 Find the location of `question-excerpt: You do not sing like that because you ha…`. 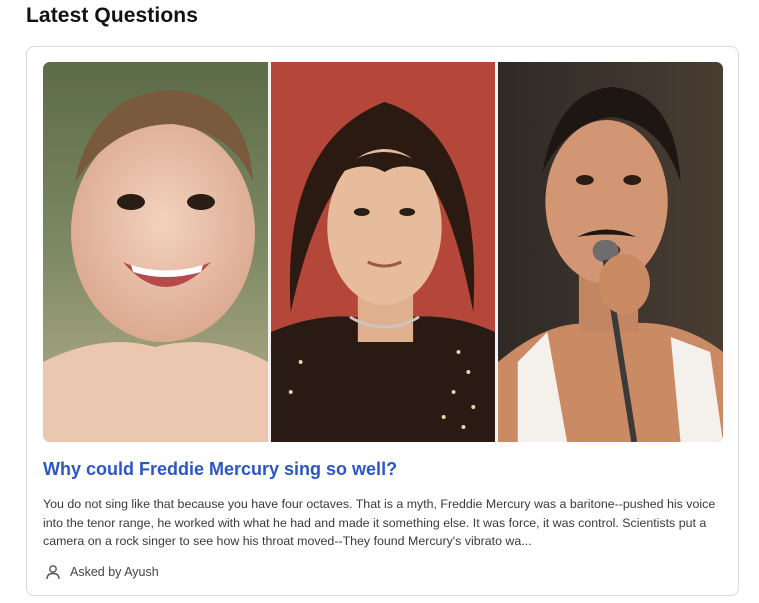

question-excerpt: You do not sing like that because you ha… is located at coordinates (379, 522).